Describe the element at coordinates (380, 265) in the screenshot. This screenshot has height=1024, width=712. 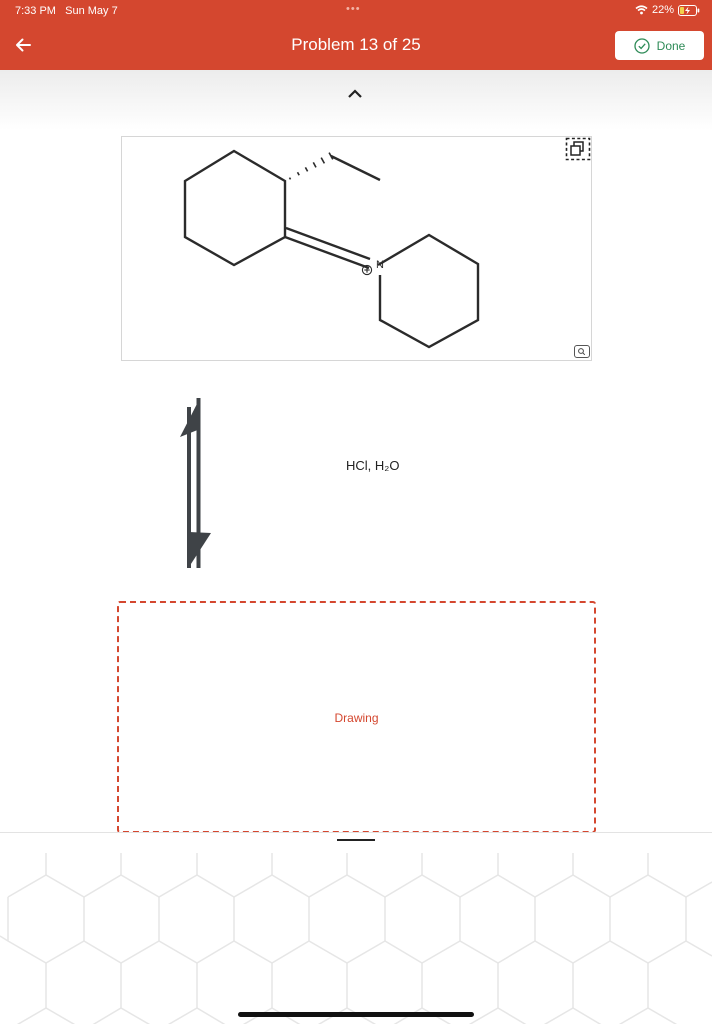
I see `nitrogen-label: N` at that location.